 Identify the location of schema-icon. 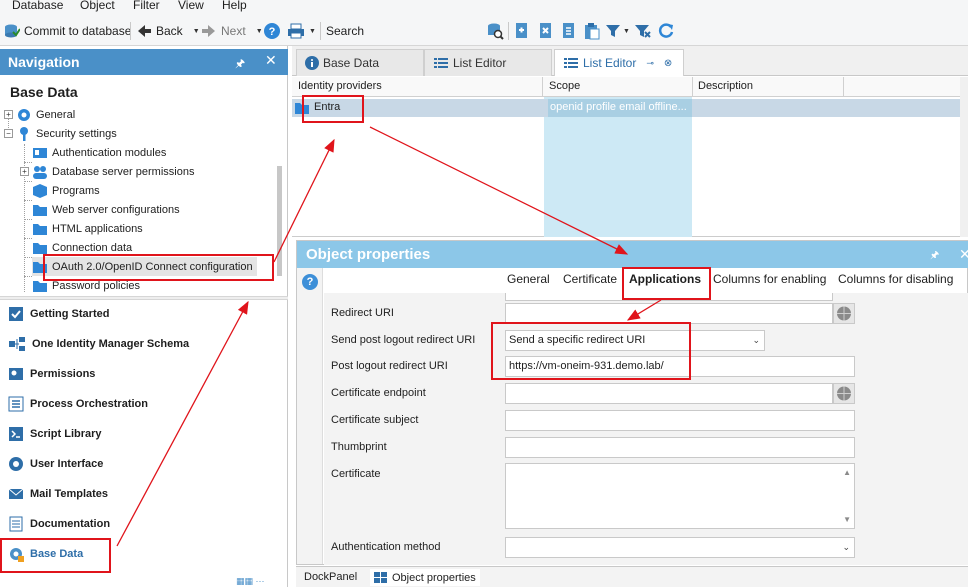
(17, 344).